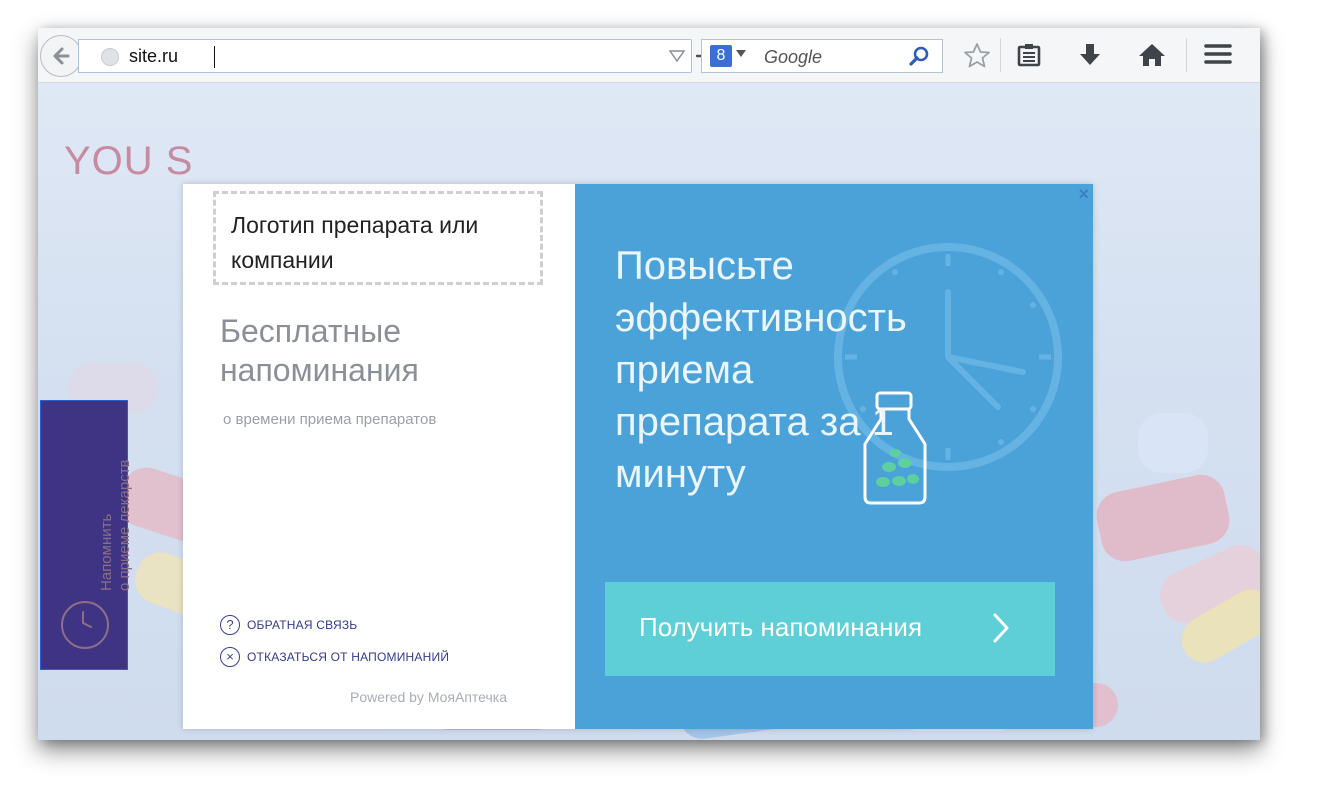 The width and height of the screenshot is (1330, 803). What do you see at coordinates (124, 525) in the screenshot?
I see `side-tab-label-line2: о приеме лекарств` at bounding box center [124, 525].